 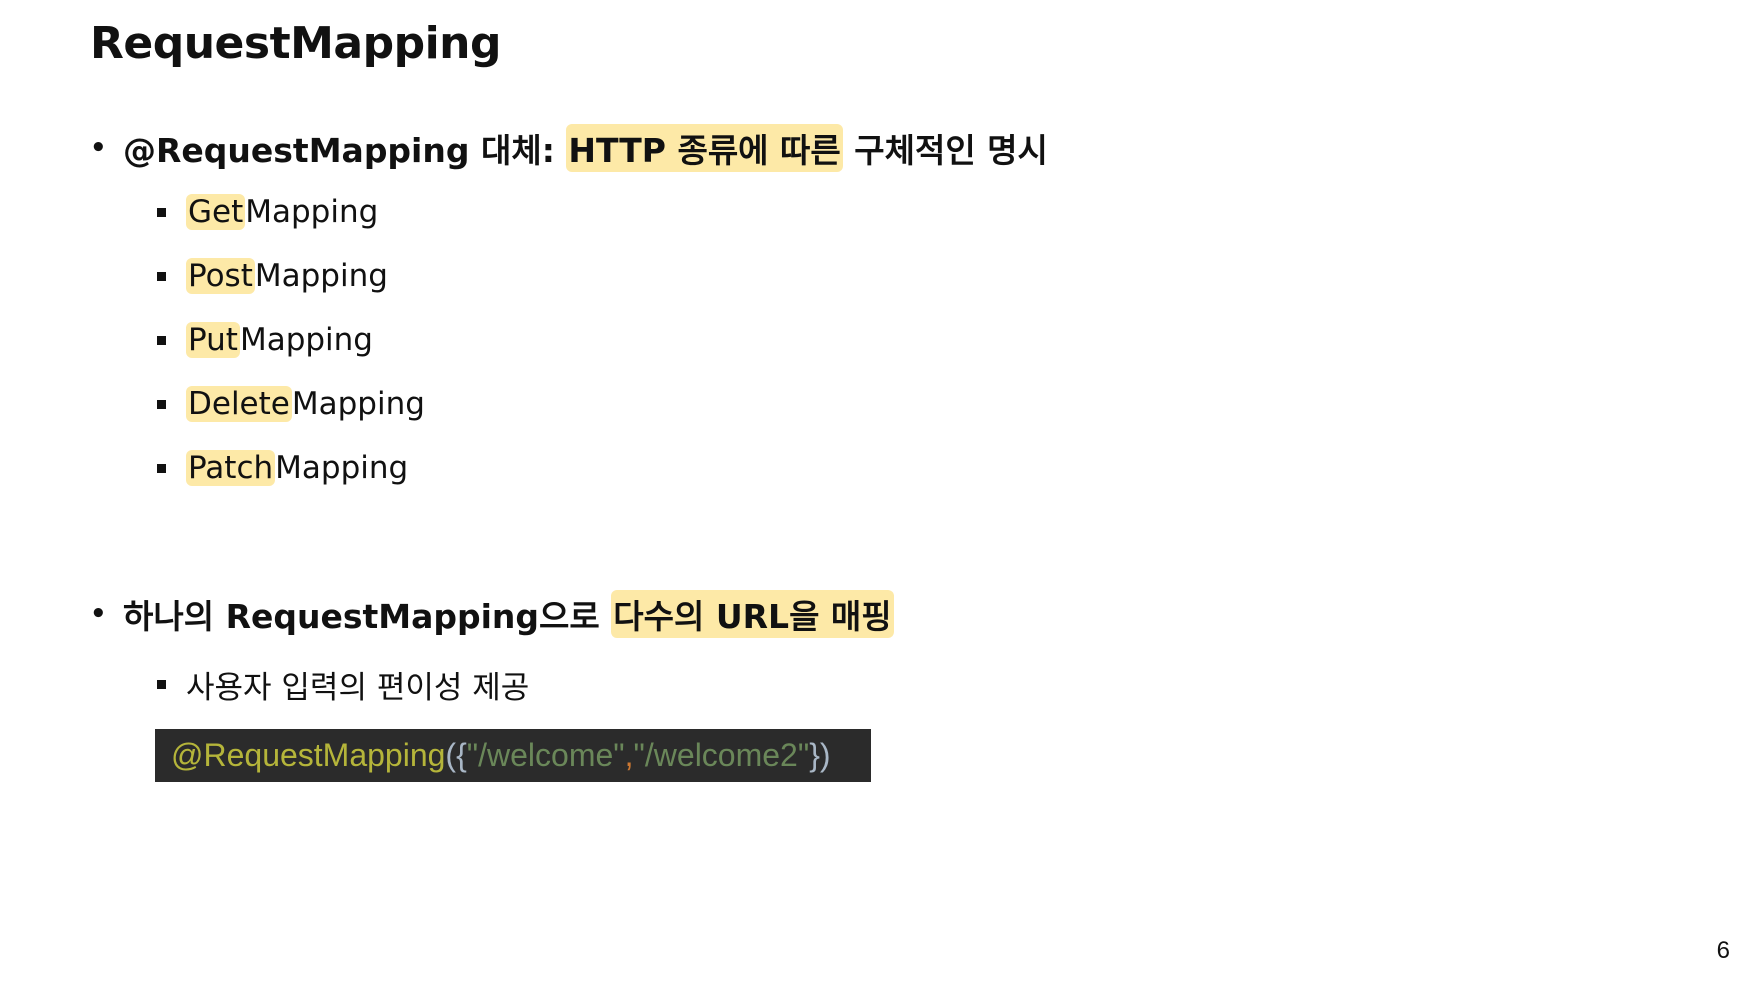 I want to click on list-item-putmapping: Put Mapping, so click(x=265, y=340).